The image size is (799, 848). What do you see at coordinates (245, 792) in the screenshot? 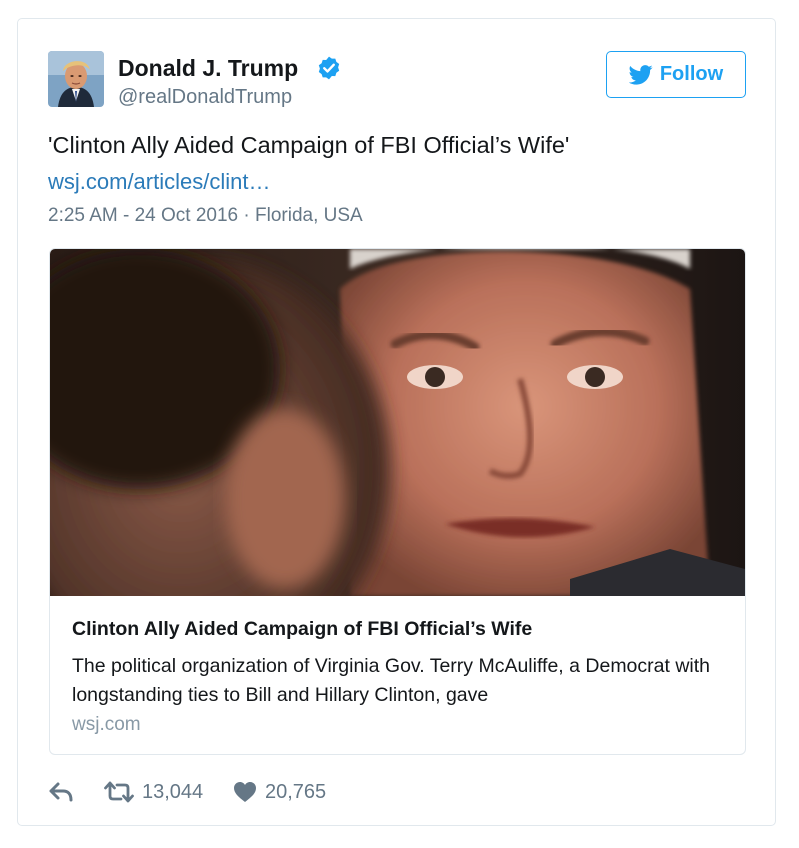
I see `heart-icon` at bounding box center [245, 792].